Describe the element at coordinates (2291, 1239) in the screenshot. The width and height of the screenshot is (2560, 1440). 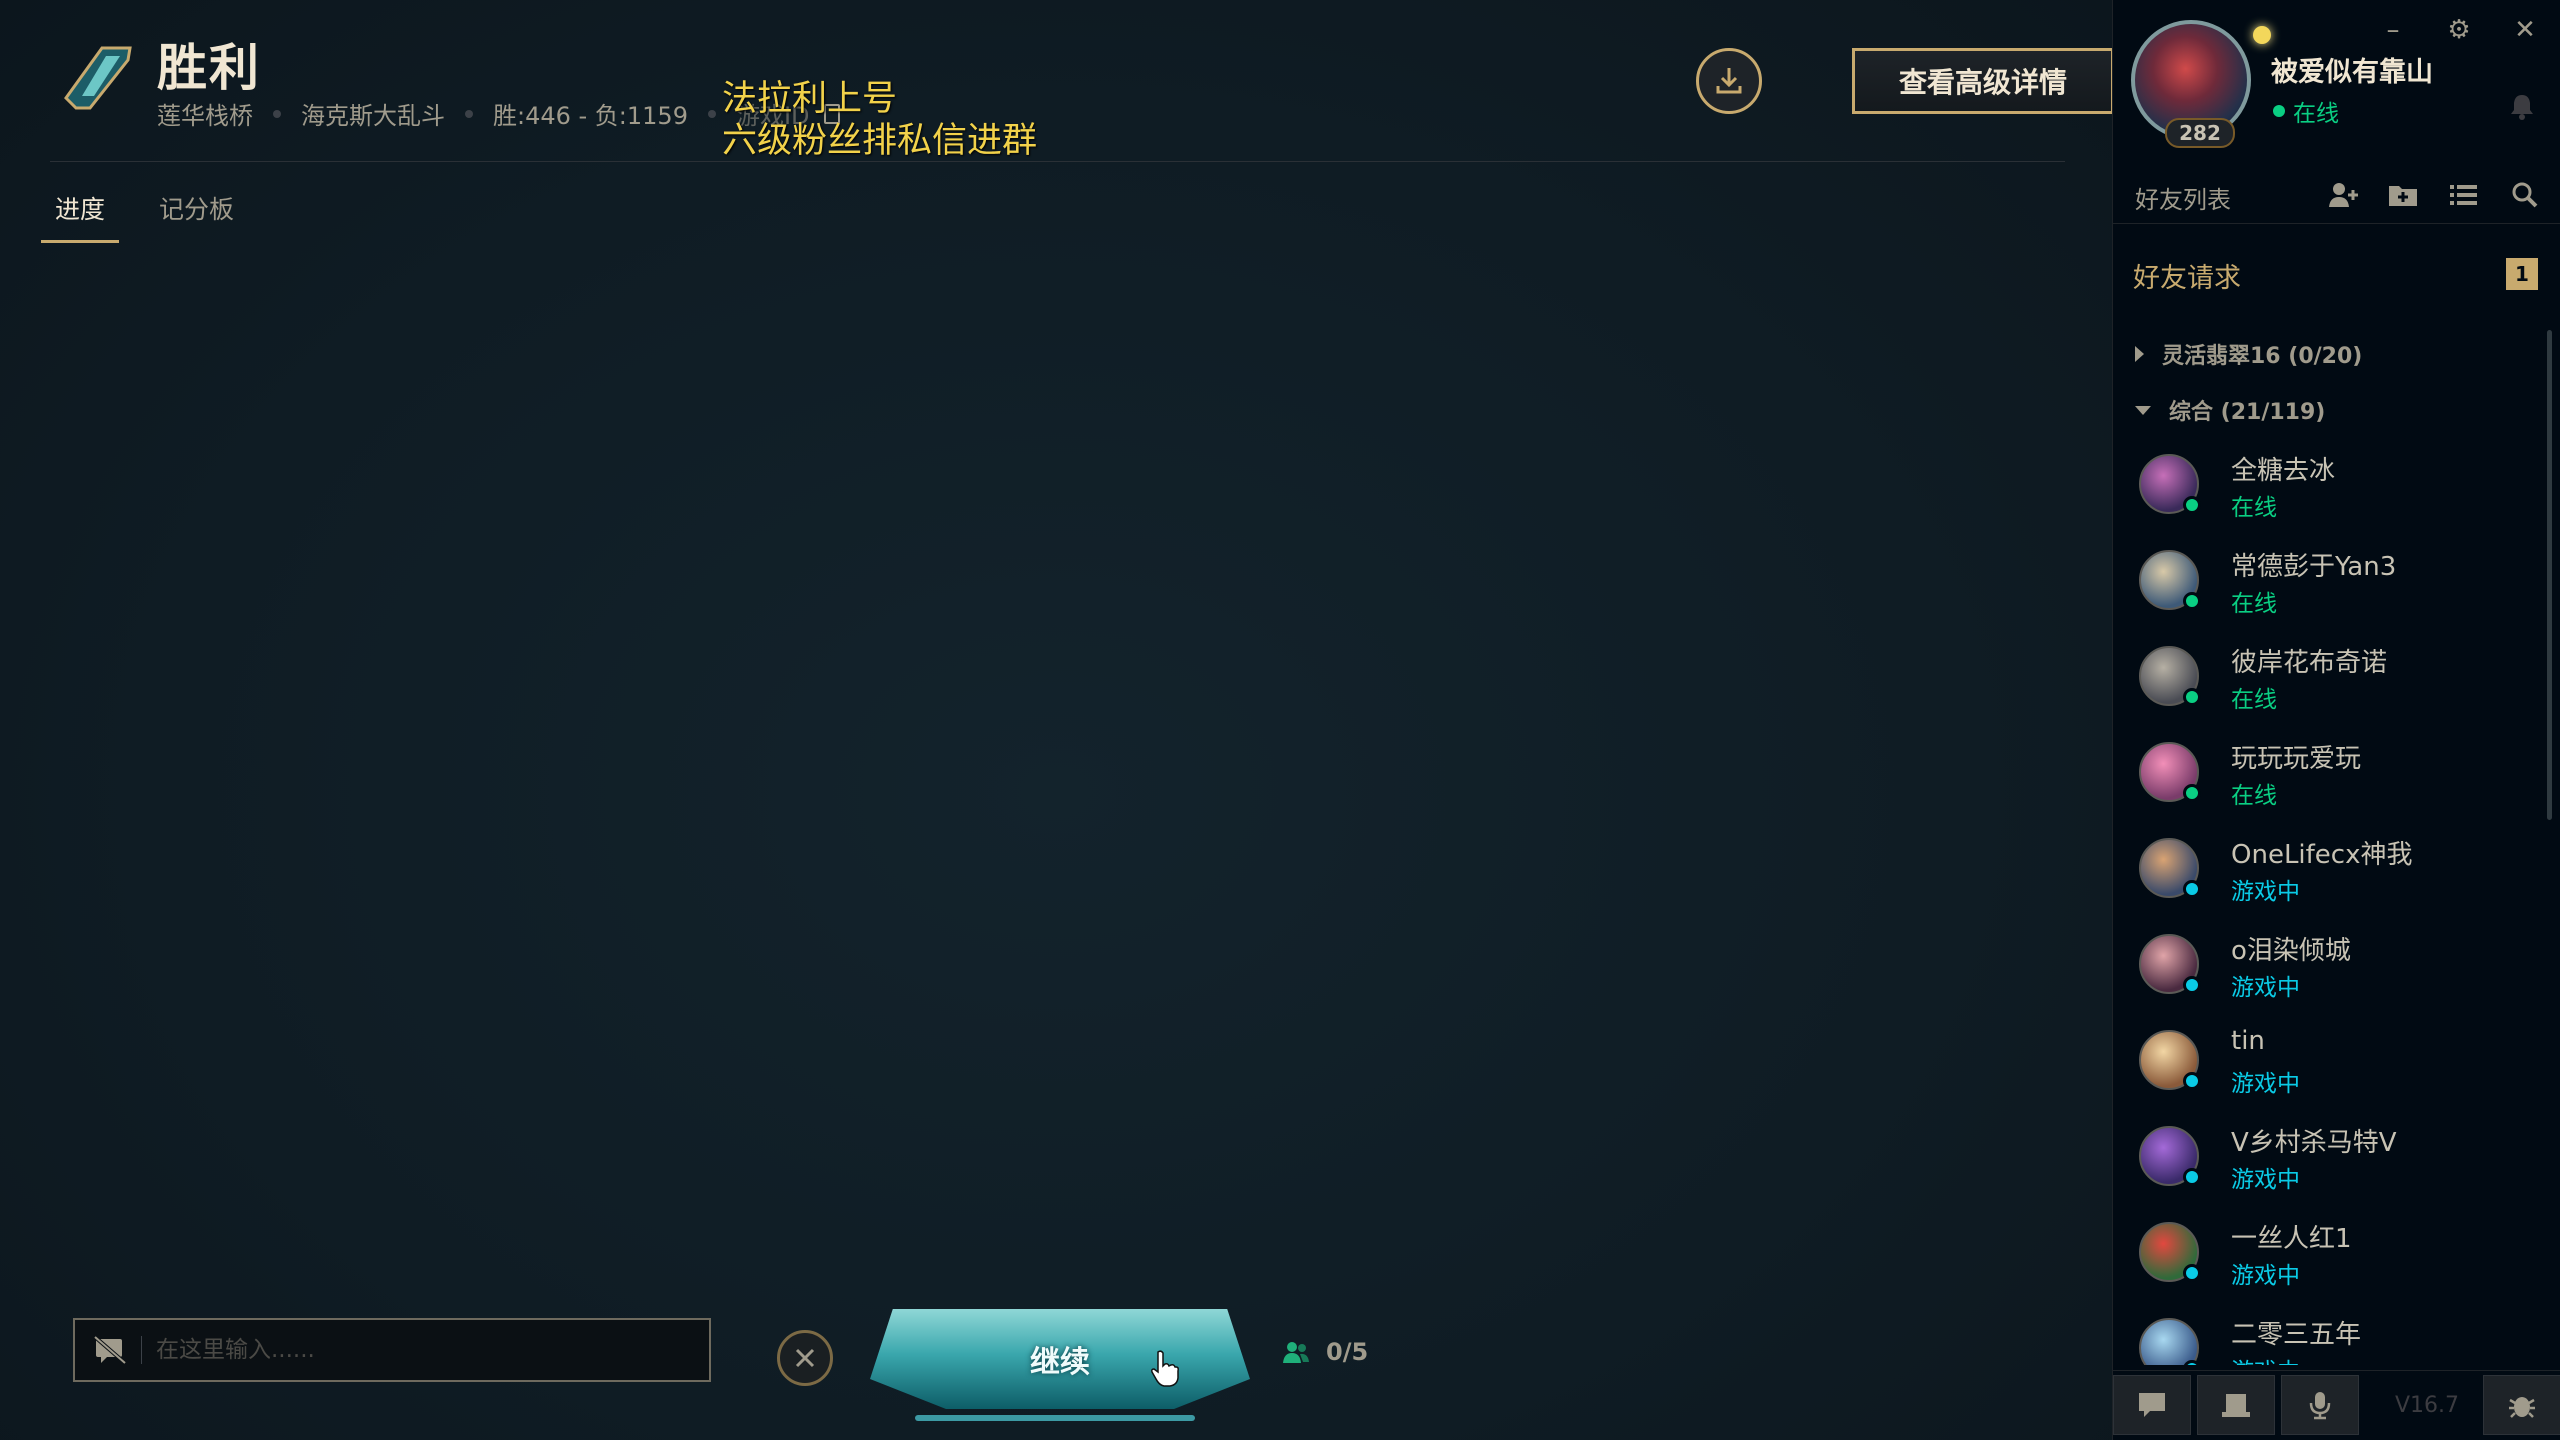
I see `friend-name: 一丝人红1` at that location.